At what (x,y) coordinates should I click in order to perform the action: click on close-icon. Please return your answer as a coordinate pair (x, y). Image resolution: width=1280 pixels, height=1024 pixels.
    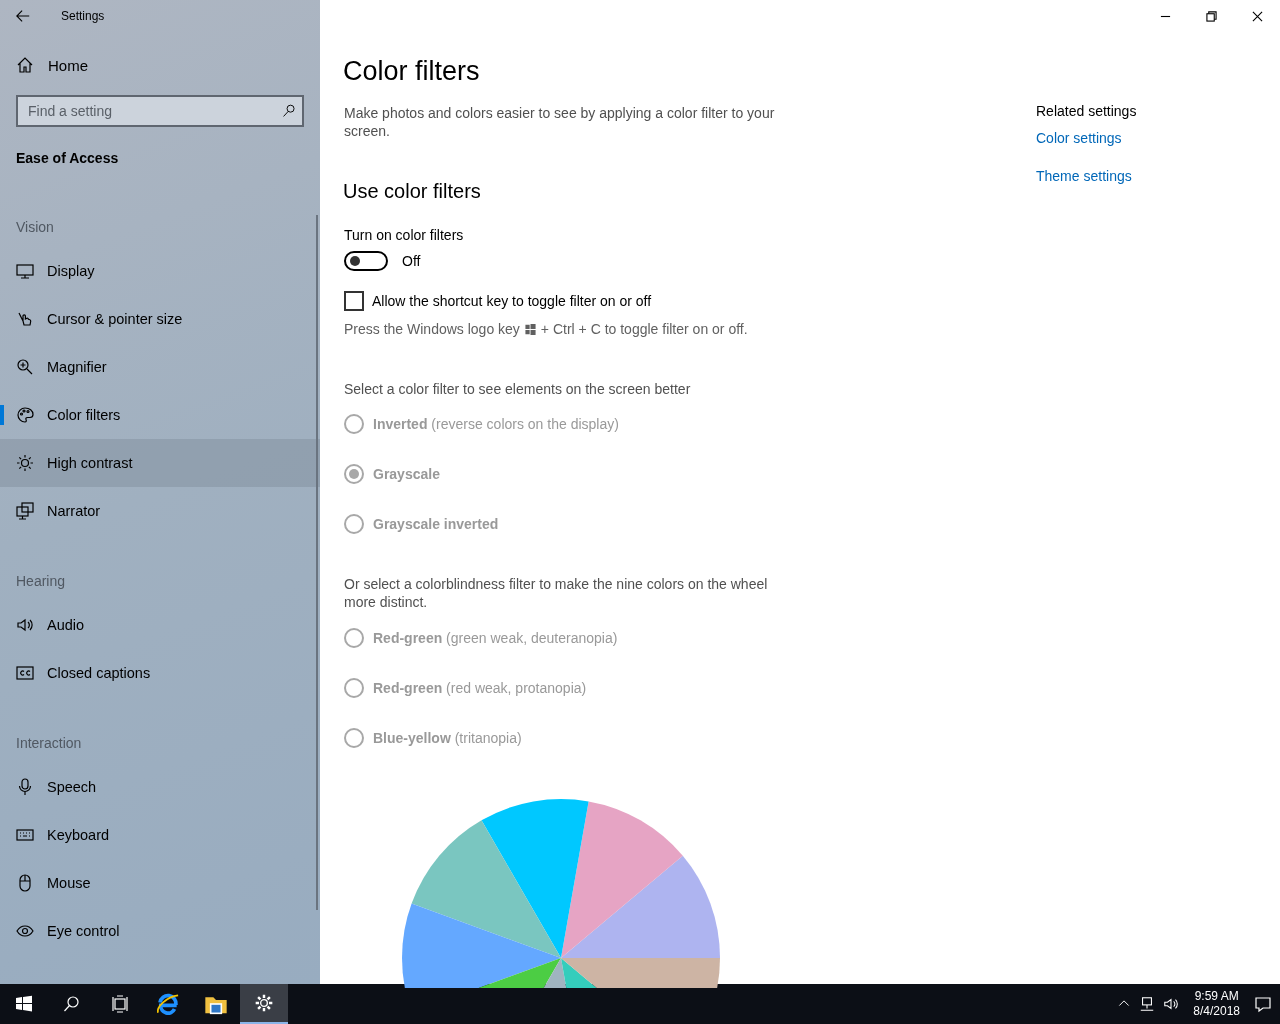
    Looking at the image, I should click on (1257, 16).